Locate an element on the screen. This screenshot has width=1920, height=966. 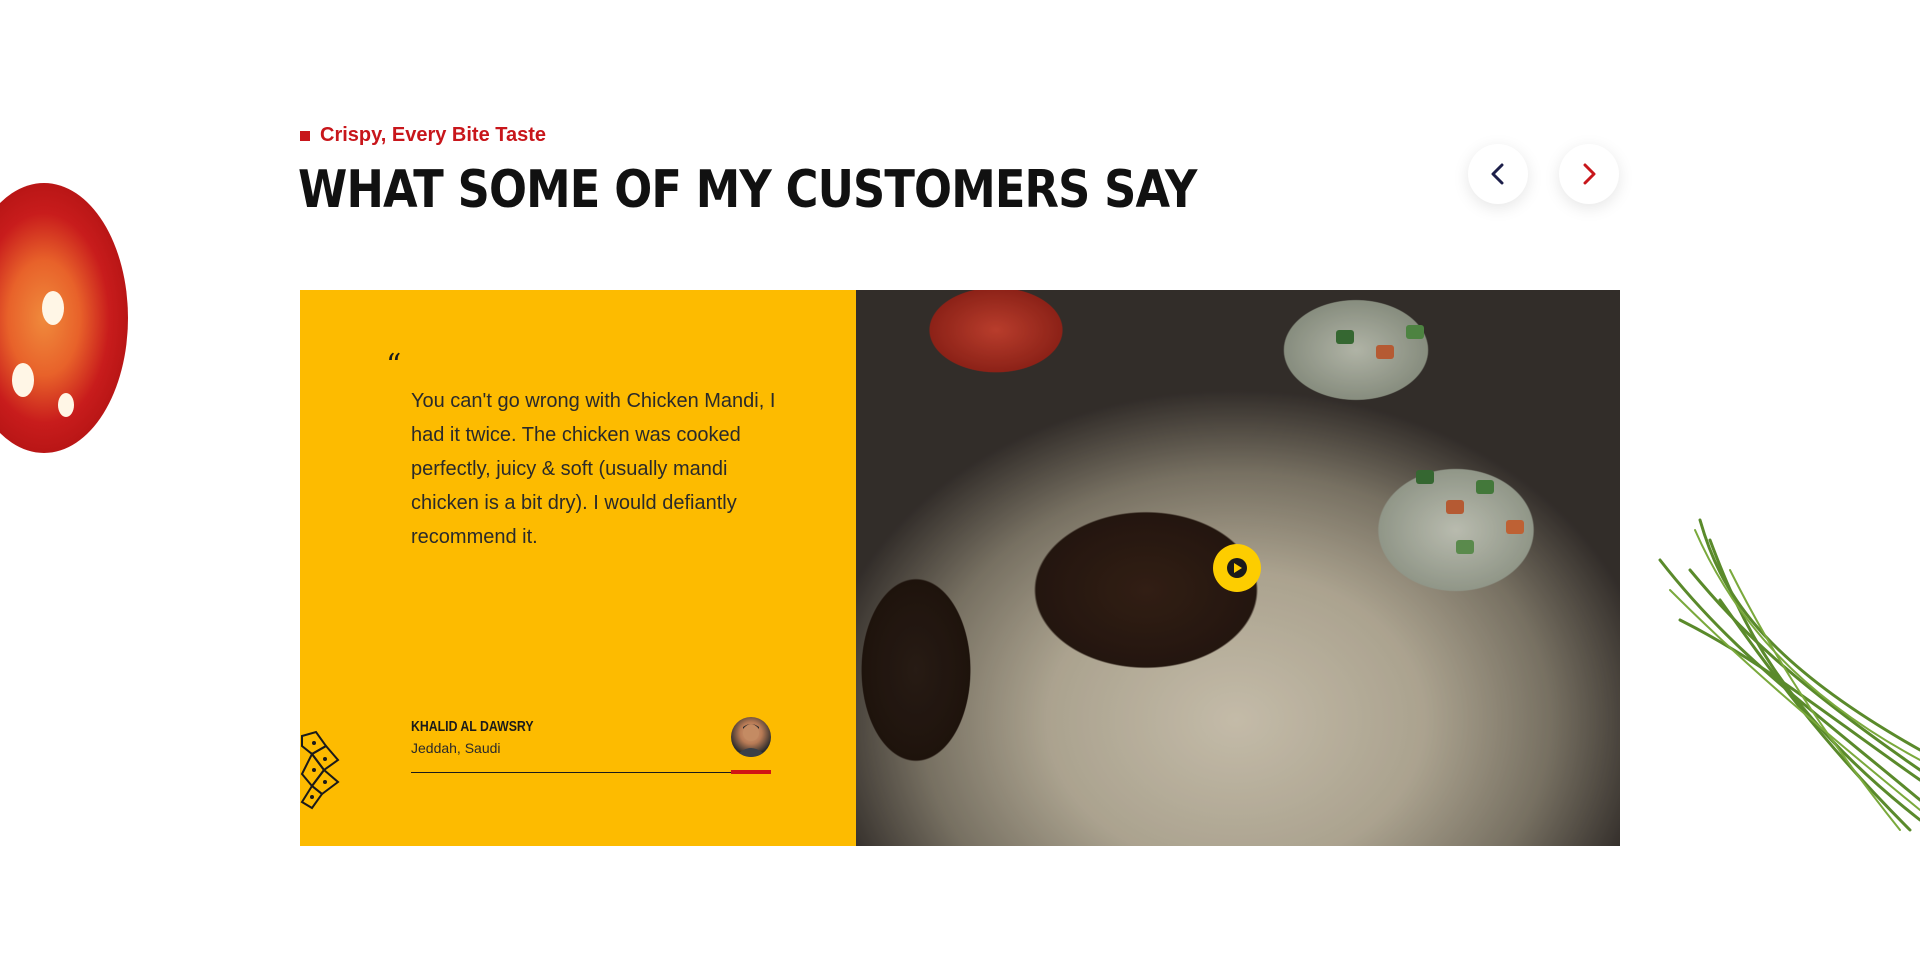
play-icon is located at coordinates (1237, 568).